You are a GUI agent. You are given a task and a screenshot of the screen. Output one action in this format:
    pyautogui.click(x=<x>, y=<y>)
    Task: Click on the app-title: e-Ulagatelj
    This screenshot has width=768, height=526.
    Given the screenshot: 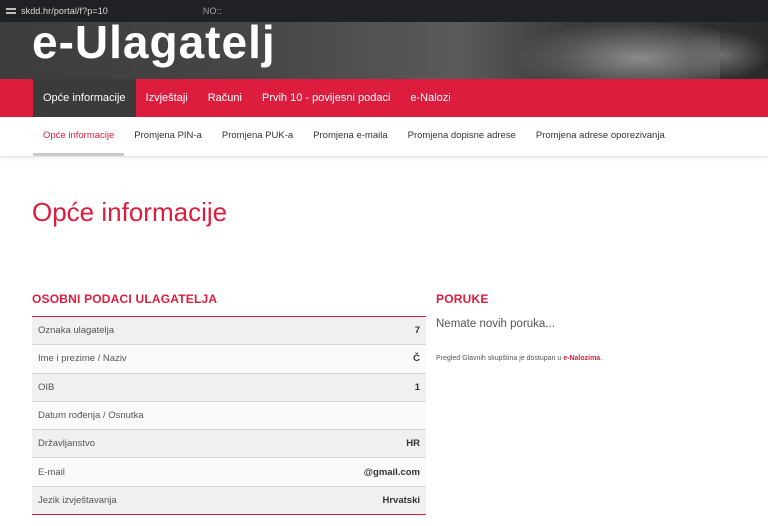 What is the action you would take?
    pyautogui.click(x=154, y=45)
    